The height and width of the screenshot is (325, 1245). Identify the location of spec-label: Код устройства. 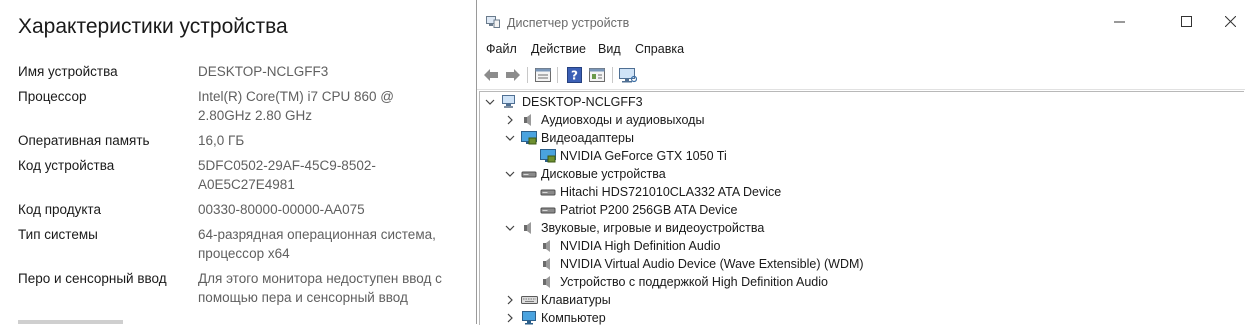
(66, 165).